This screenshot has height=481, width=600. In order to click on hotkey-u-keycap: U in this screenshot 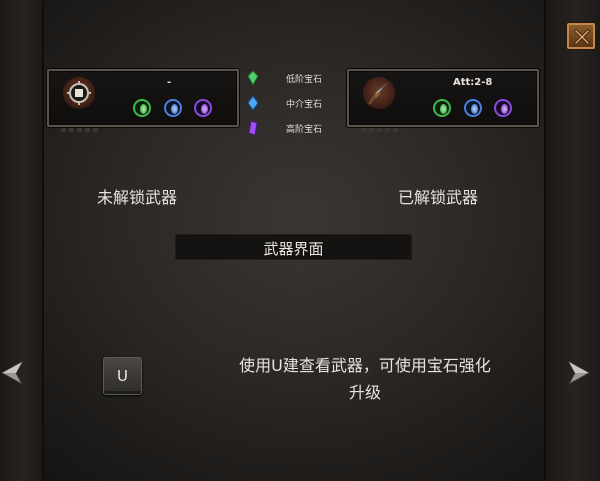, I will do `click(122, 376)`.